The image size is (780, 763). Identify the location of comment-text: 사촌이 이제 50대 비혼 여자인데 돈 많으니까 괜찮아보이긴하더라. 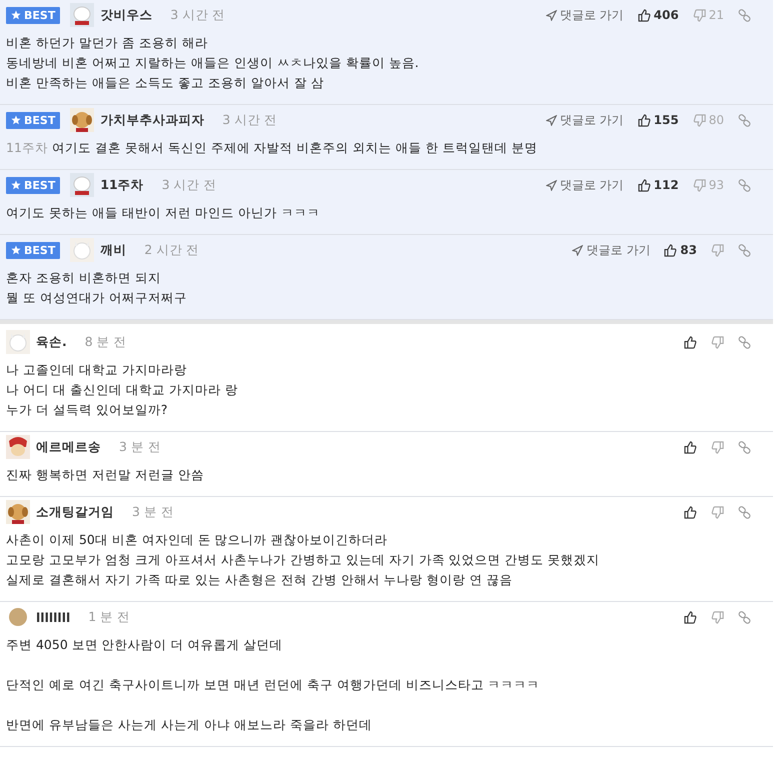
(197, 540).